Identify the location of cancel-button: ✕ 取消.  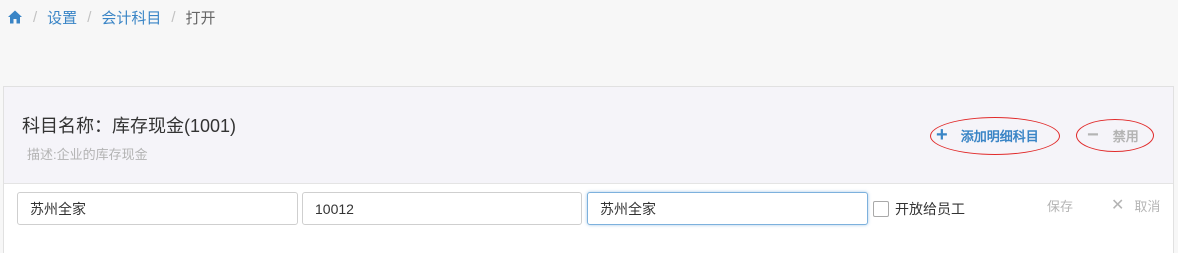
(1135, 205).